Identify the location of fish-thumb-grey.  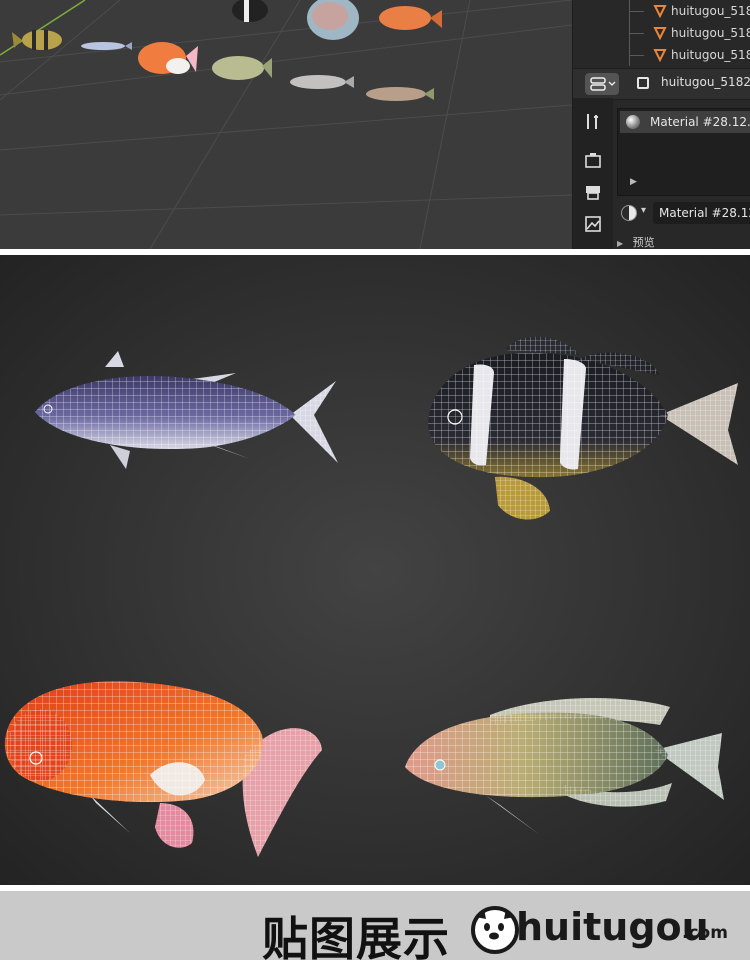
(322, 82).